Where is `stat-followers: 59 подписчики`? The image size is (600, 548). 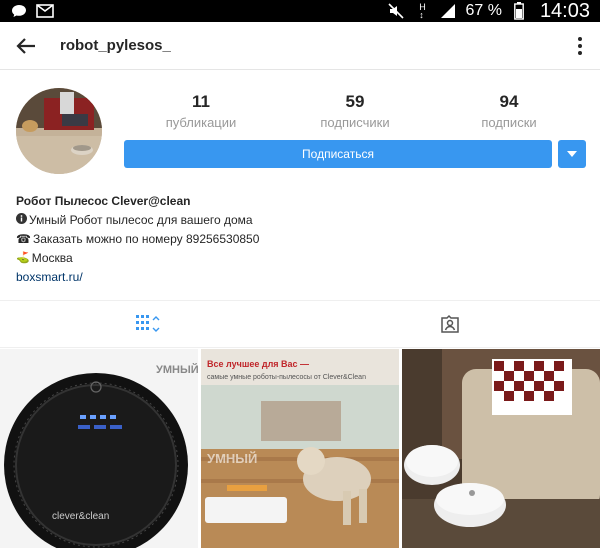
stat-followers: 59 подписчики is located at coordinates (355, 111).